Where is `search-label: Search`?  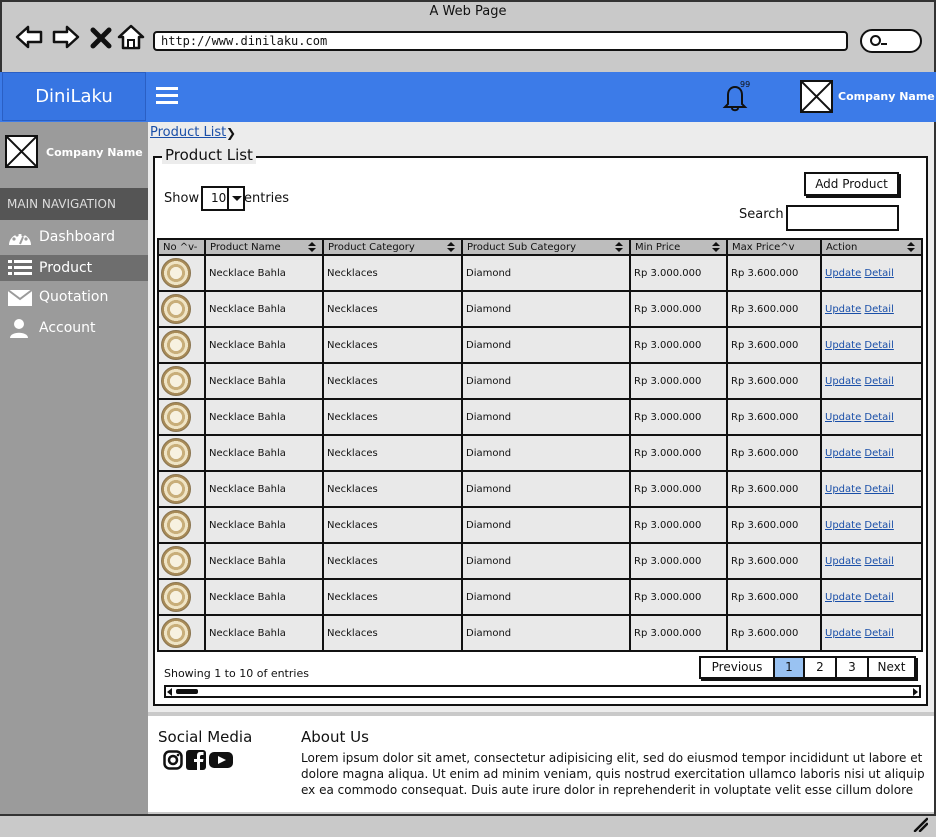
search-label: Search is located at coordinates (761, 214).